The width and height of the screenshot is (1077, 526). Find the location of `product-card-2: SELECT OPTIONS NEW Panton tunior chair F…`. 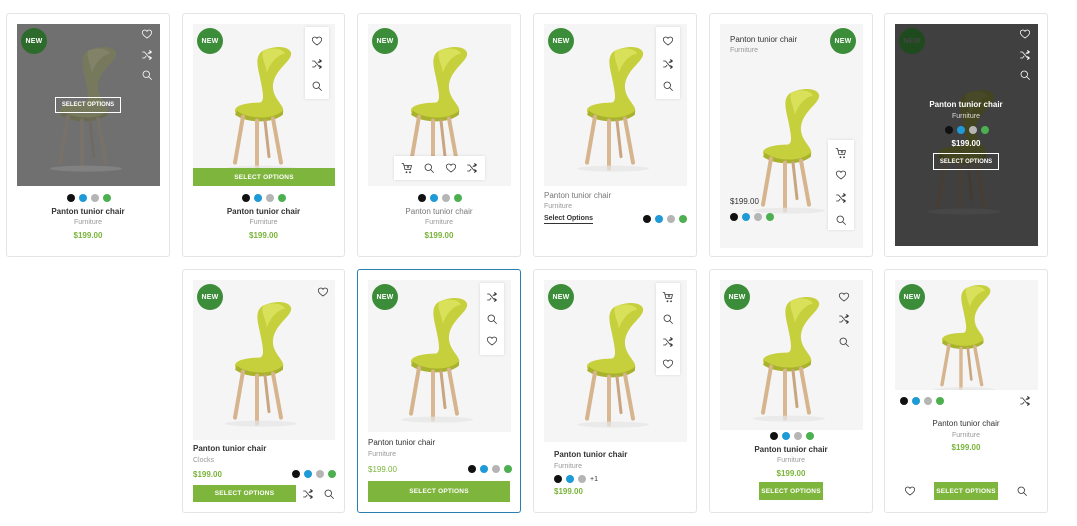

product-card-2: SELECT OPTIONS NEW Panton tunior chair F… is located at coordinates (263, 135).